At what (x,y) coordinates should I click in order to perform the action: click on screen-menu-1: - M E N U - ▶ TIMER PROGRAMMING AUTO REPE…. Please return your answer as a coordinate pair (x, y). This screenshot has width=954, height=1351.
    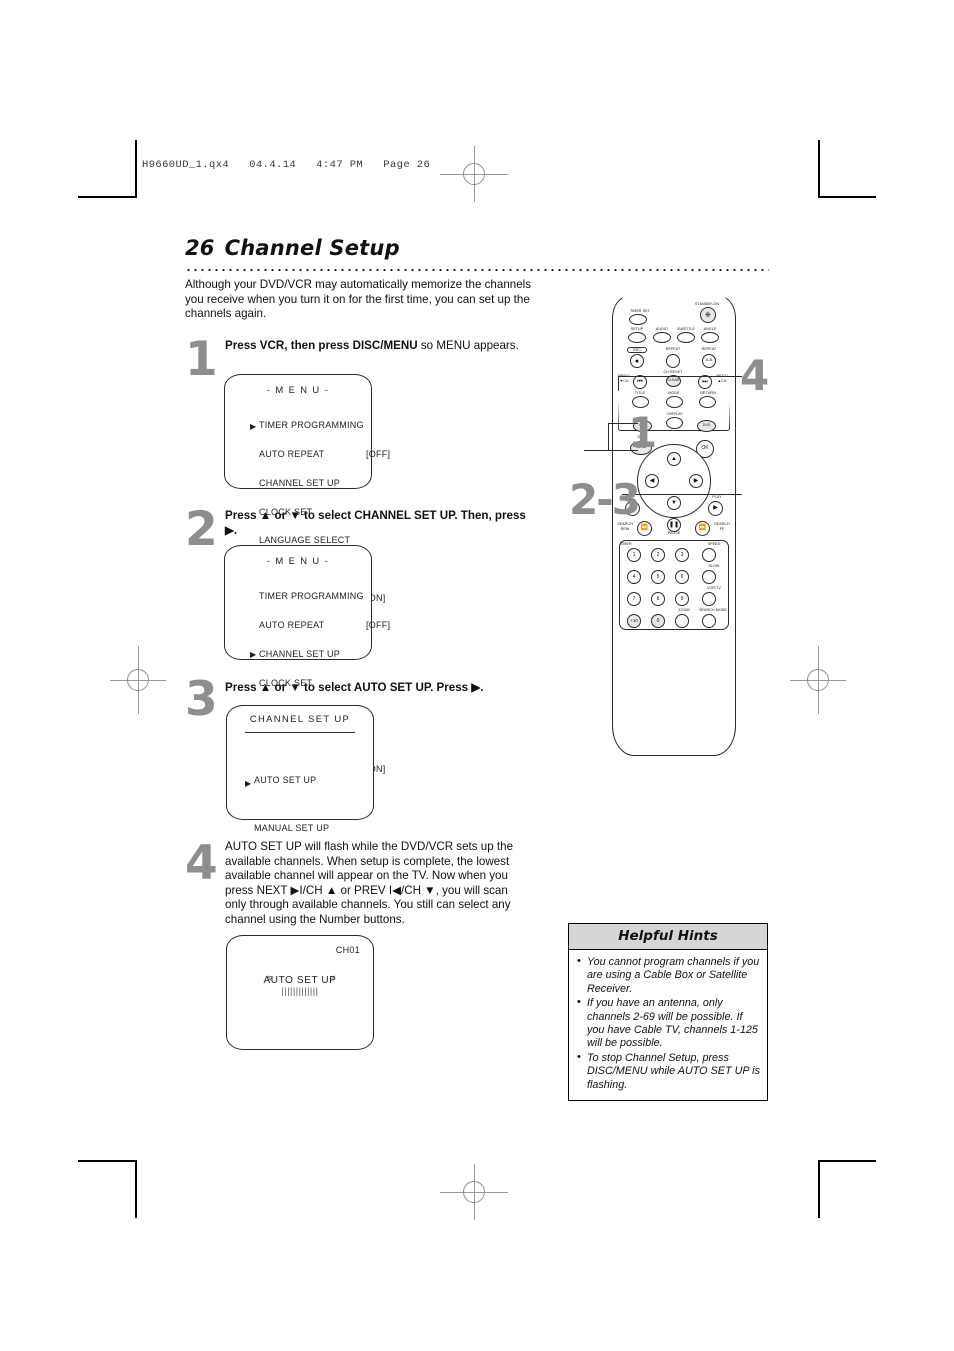
    Looking at the image, I should click on (307, 502).